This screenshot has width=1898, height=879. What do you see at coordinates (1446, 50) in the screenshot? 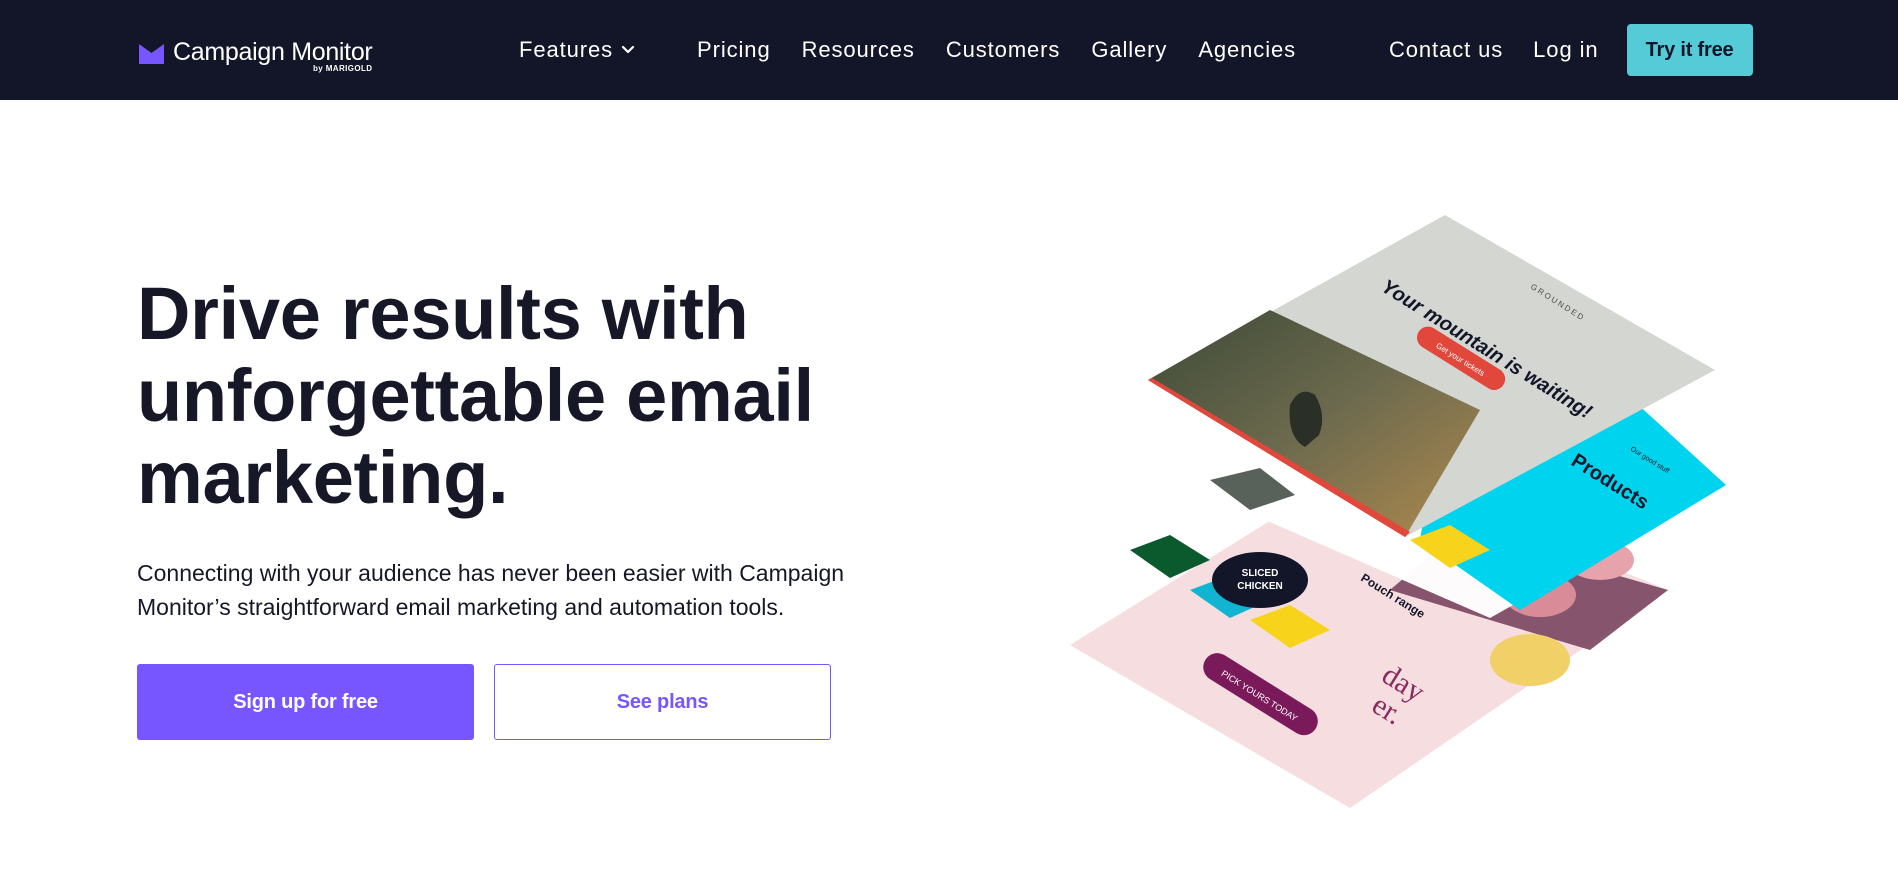
I see `contact-us-link: Contact us` at bounding box center [1446, 50].